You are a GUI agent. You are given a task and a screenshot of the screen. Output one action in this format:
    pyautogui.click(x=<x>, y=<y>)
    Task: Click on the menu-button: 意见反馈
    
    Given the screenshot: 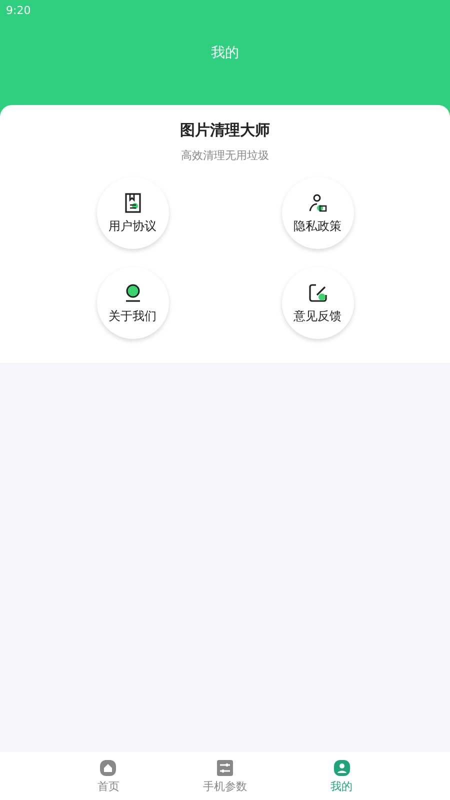 What is the action you would take?
    pyautogui.click(x=318, y=303)
    